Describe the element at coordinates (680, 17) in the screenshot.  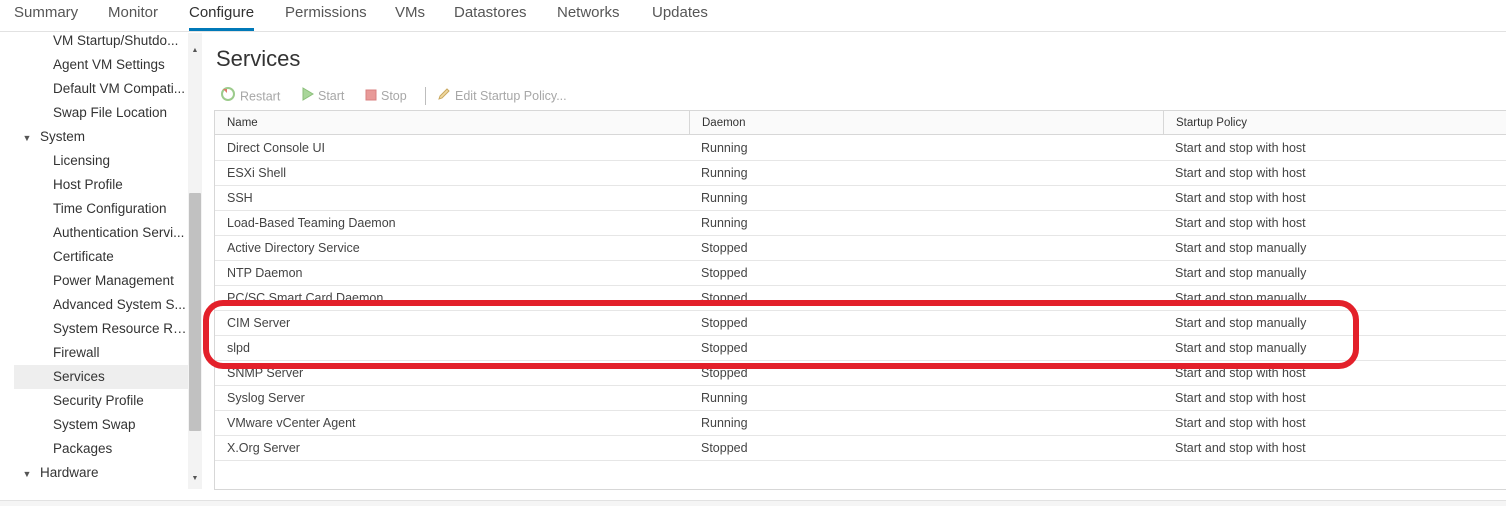
I see `tab-updates: Updates` at that location.